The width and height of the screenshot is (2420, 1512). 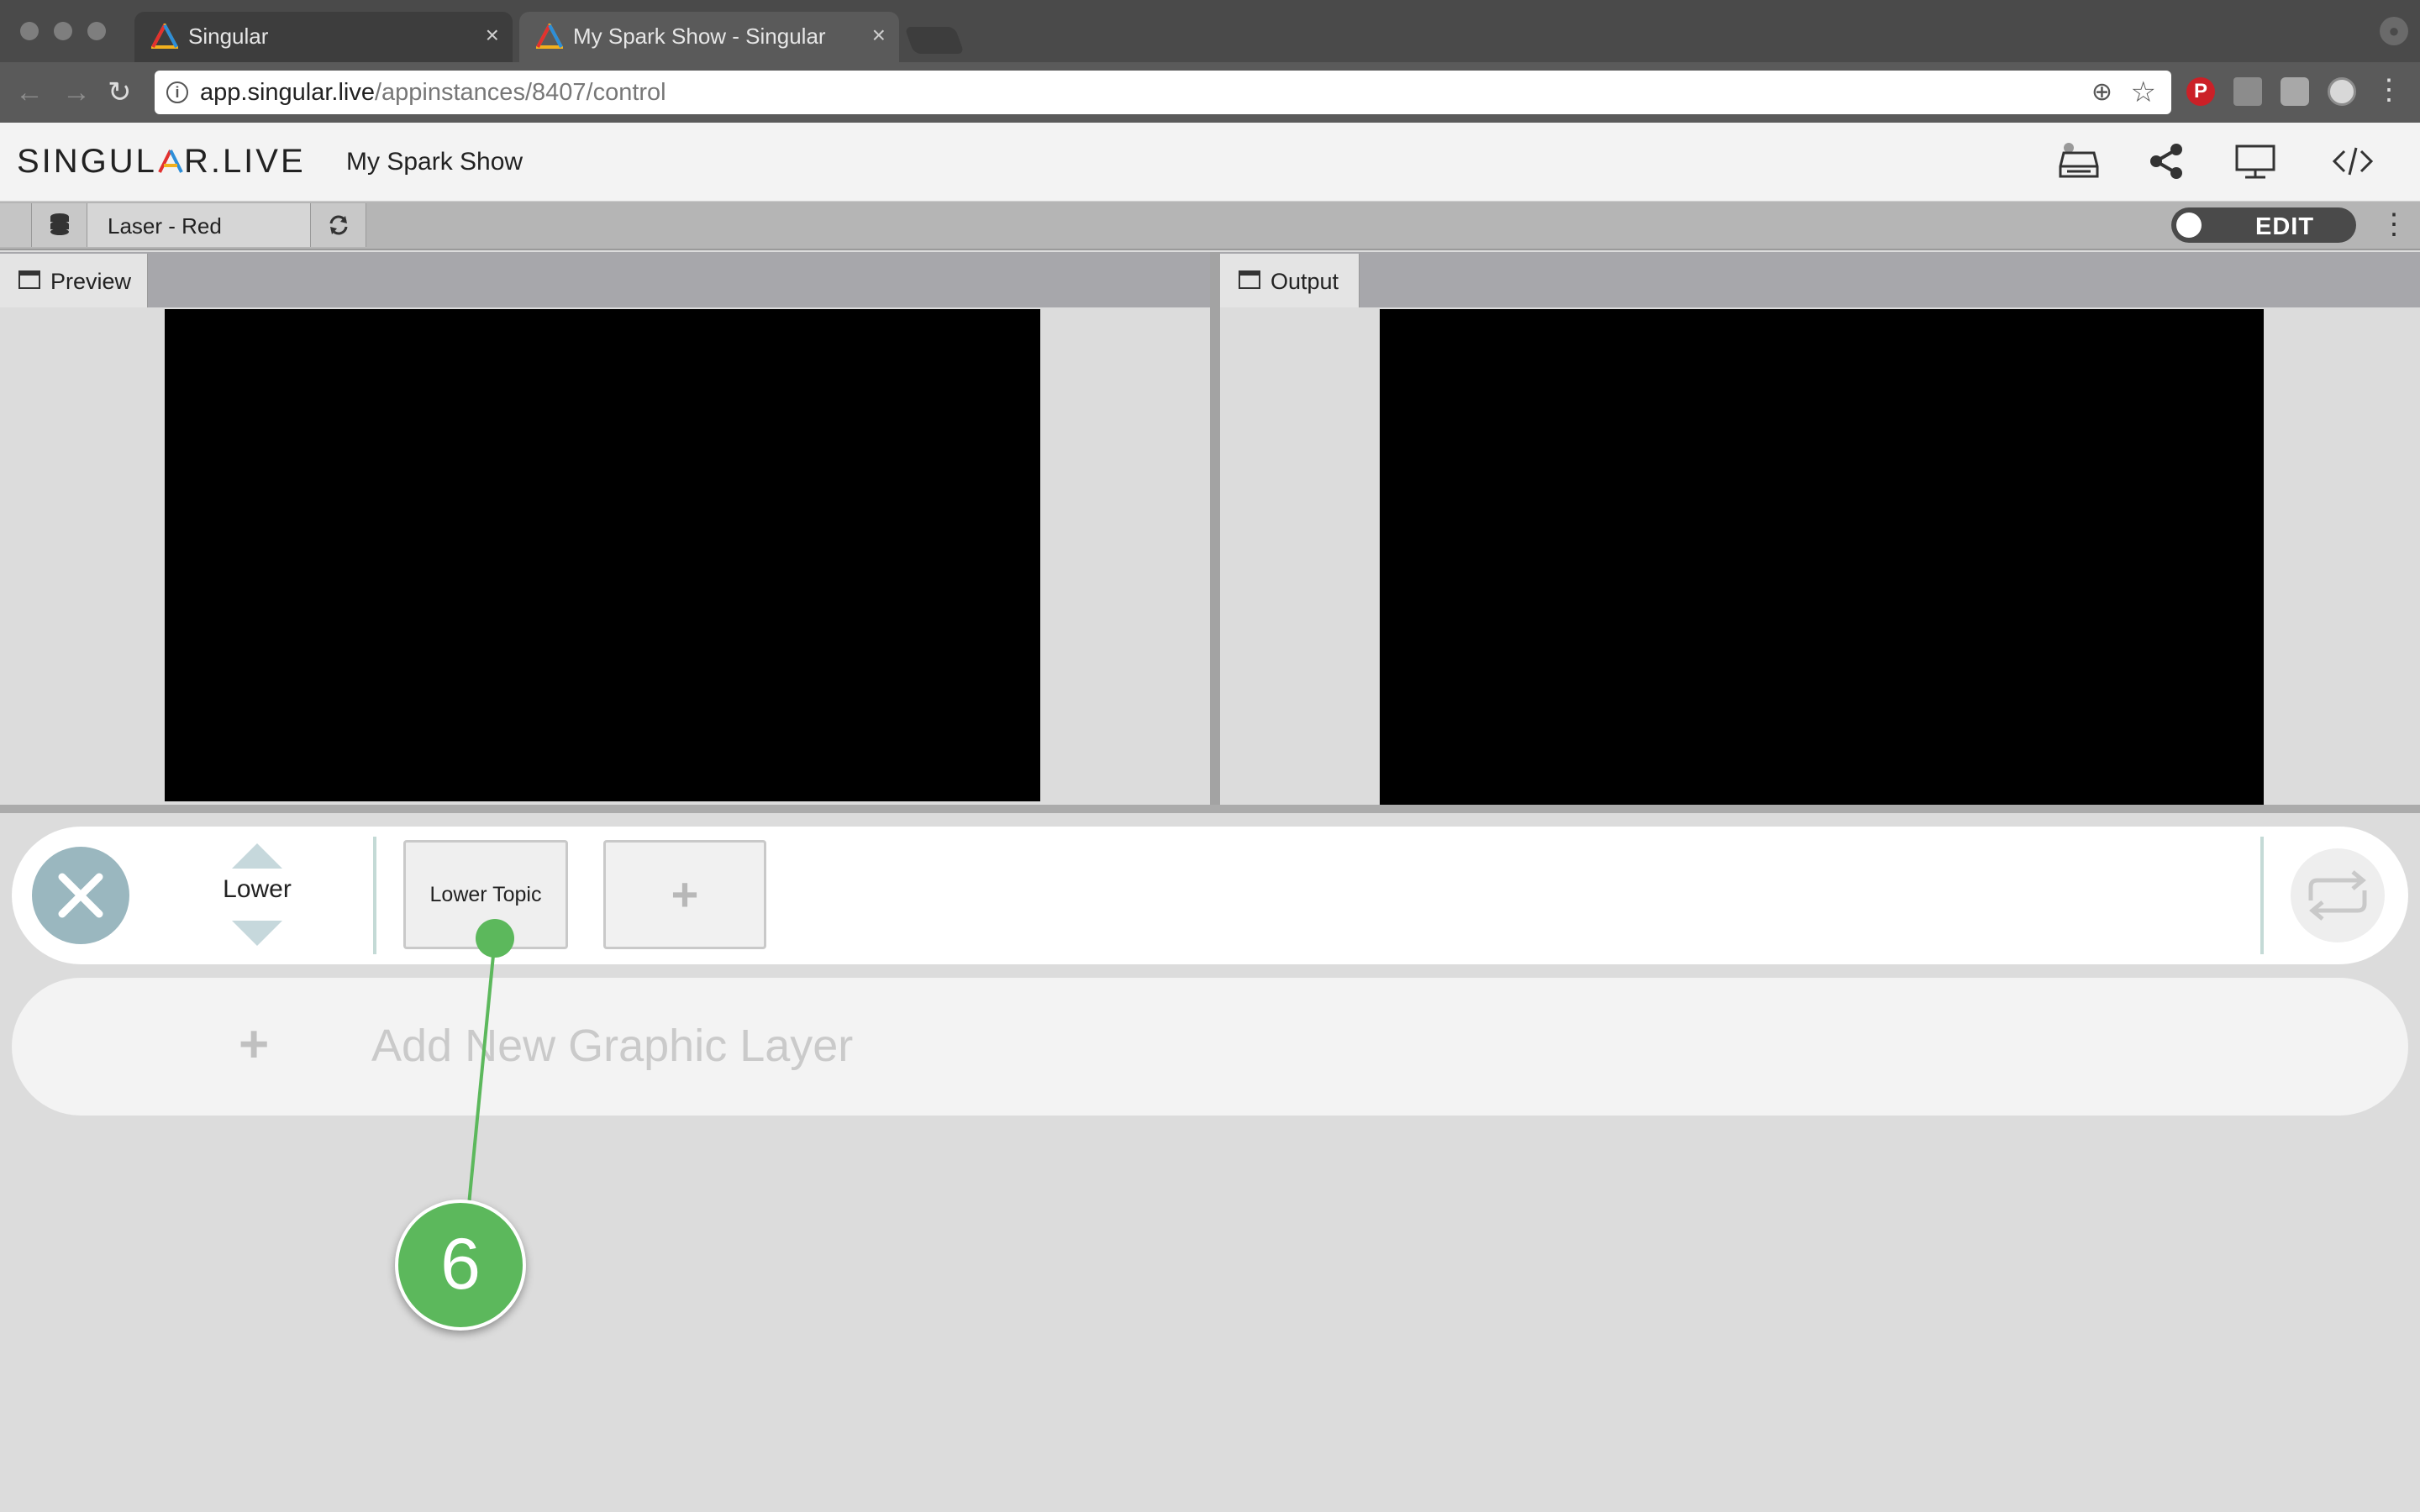 I want to click on callout-anchor-dot, so click(x=495, y=938).